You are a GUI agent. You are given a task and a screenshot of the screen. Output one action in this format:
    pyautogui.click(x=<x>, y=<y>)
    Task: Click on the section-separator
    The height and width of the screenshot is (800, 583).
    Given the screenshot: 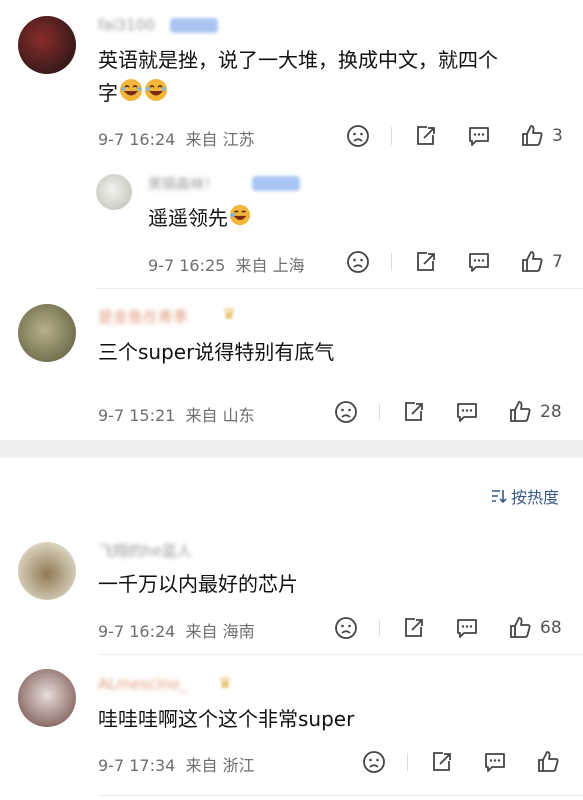 What is the action you would take?
    pyautogui.click(x=291, y=449)
    